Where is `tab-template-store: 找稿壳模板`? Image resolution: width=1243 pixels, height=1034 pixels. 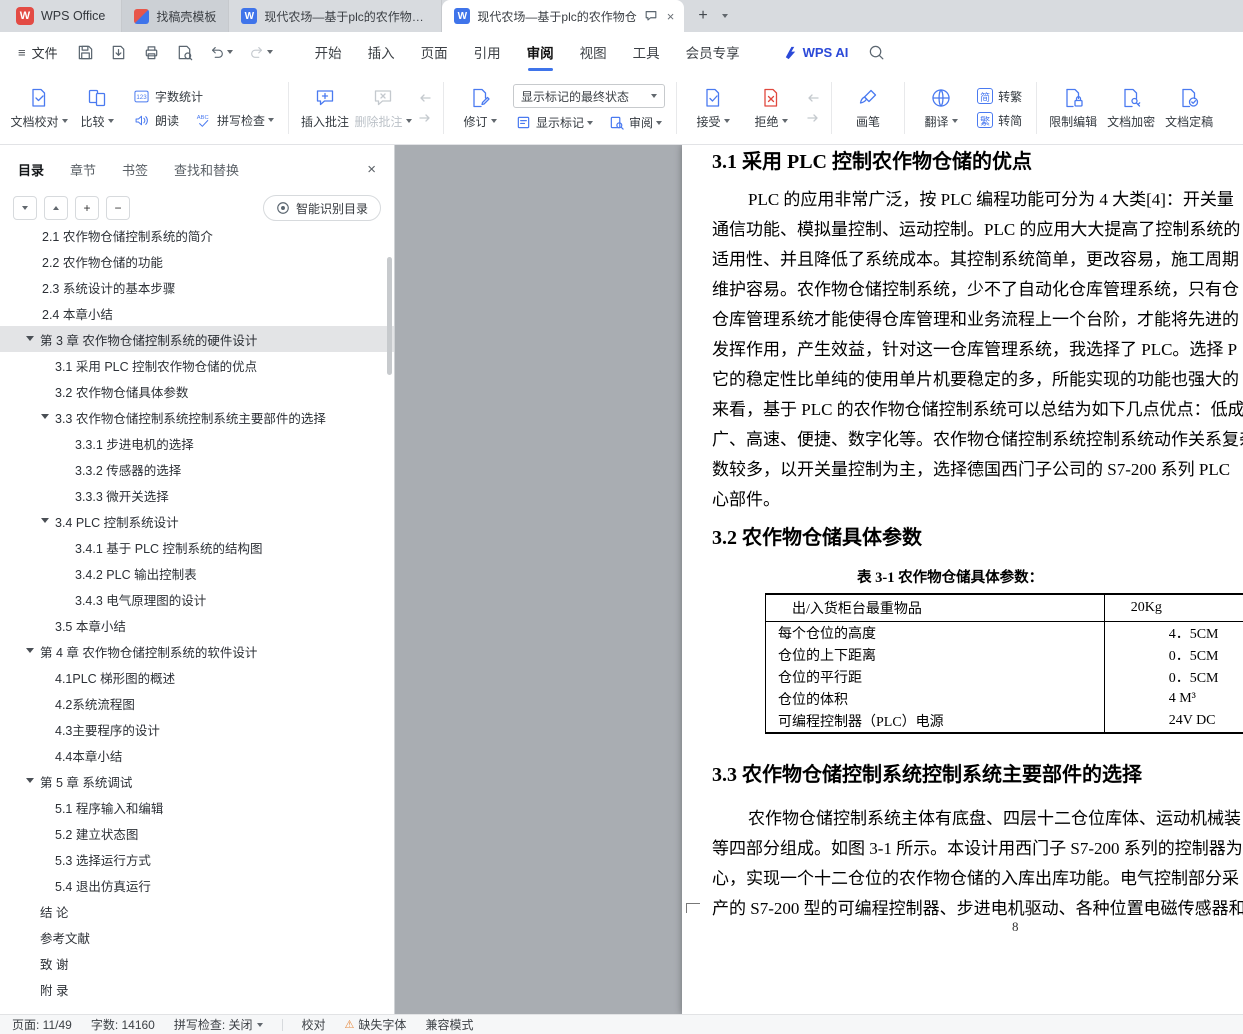
tab-template-store: 找稿壳模板 is located at coordinates (176, 16).